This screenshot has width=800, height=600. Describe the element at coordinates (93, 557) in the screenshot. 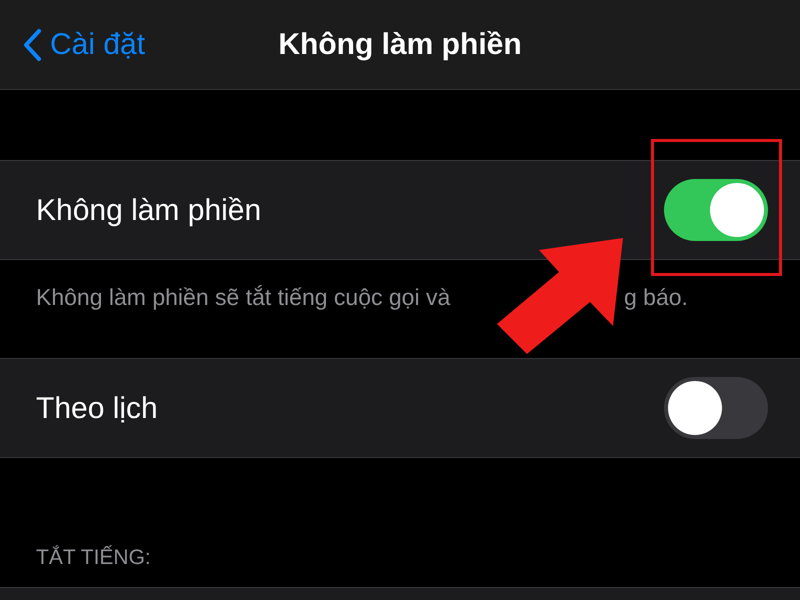

I see `section-header: TẮT TIẾNG:` at that location.